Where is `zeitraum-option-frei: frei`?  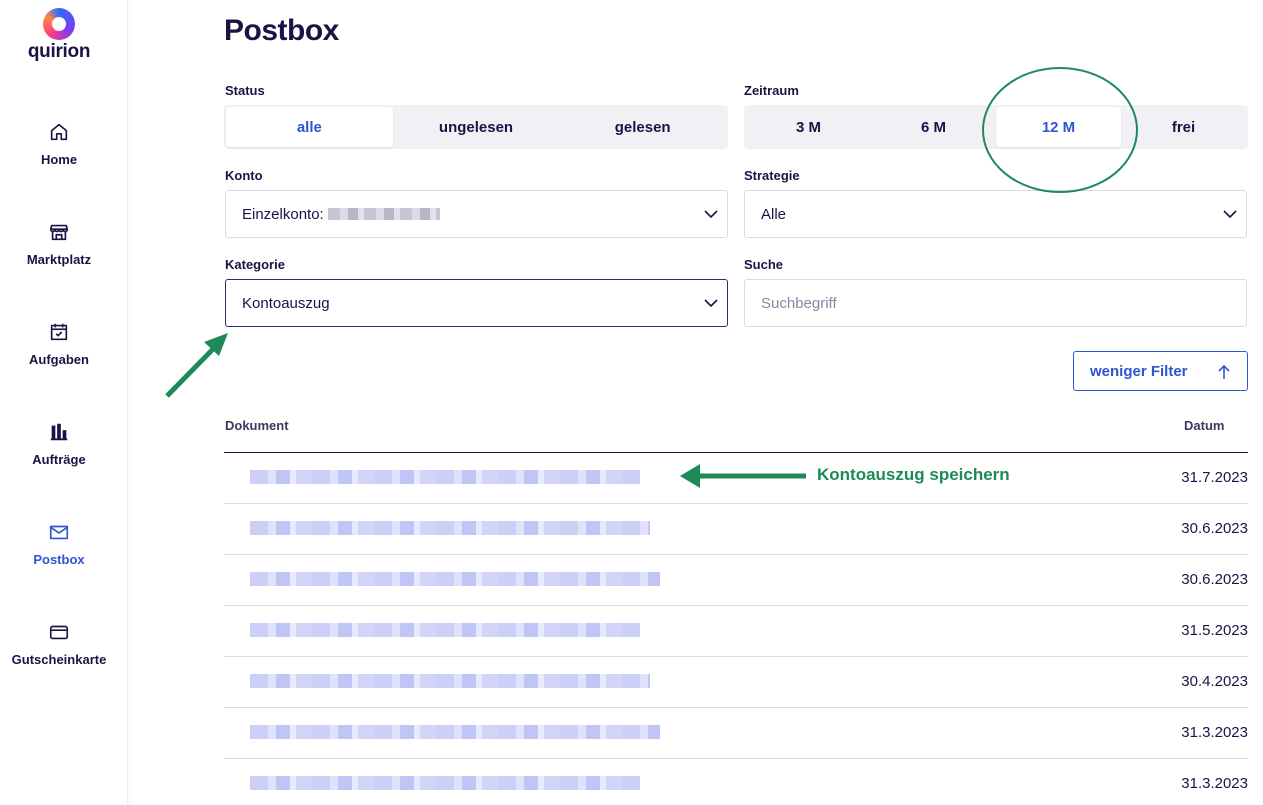 zeitraum-option-frei: frei is located at coordinates (1183, 127).